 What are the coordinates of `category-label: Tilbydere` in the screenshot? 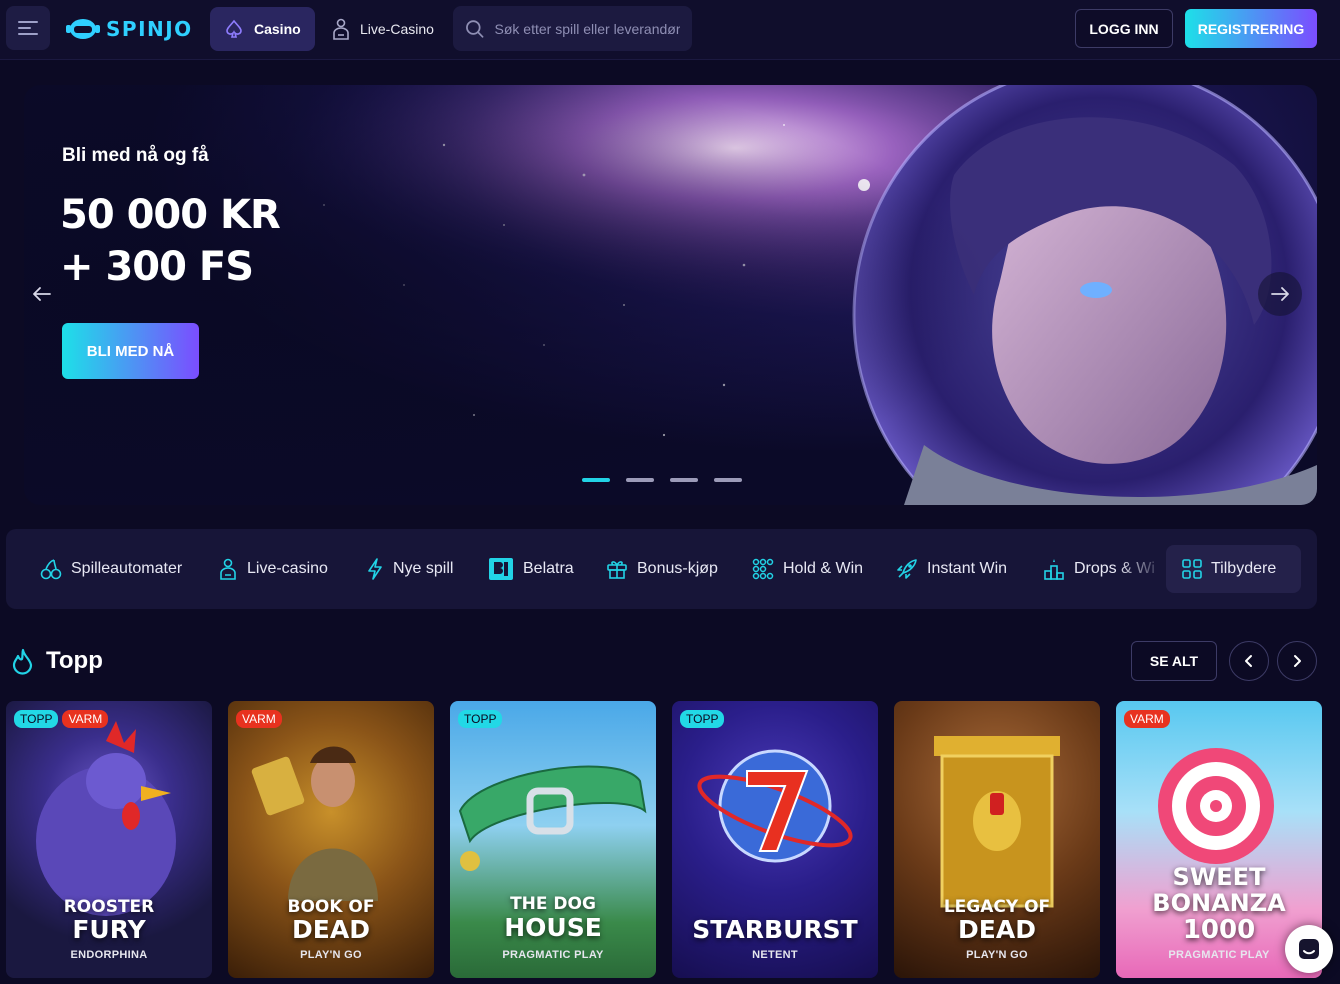 It's located at (1244, 568).